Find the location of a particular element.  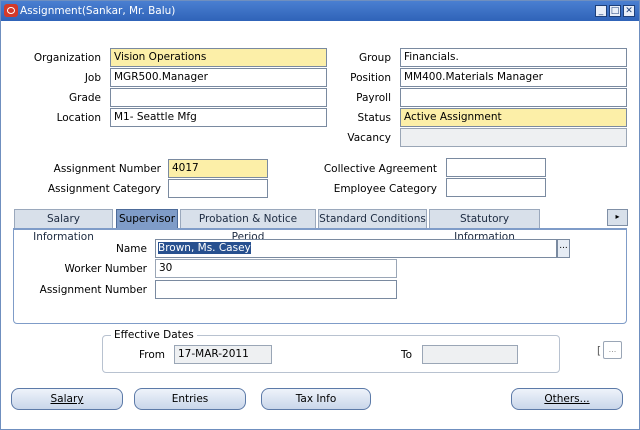

grade-label: Grade is located at coordinates (84, 98).